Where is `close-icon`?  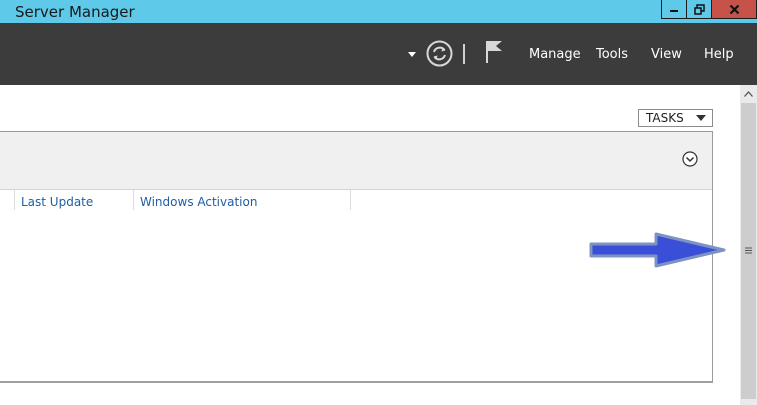 close-icon is located at coordinates (734, 9).